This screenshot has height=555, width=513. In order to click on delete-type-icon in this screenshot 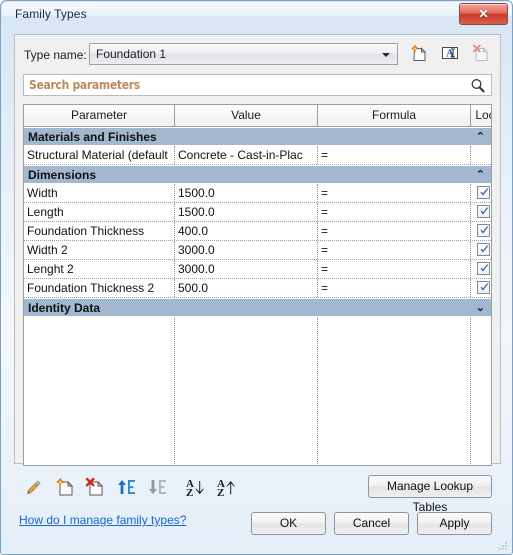, I will do `click(481, 53)`.